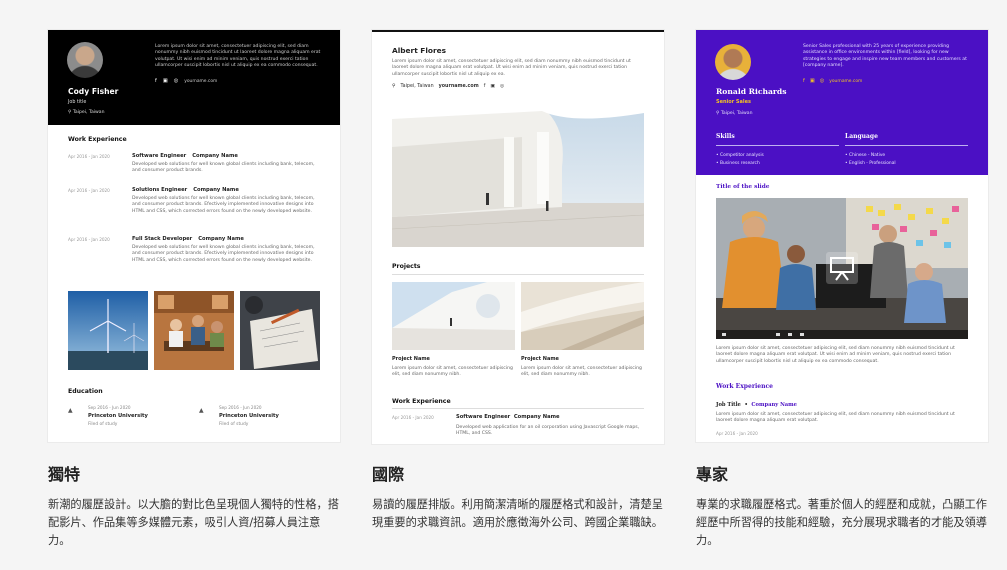 The height and width of the screenshot is (570, 1007). I want to click on skill-item: • Competitor analysis, so click(740, 155).